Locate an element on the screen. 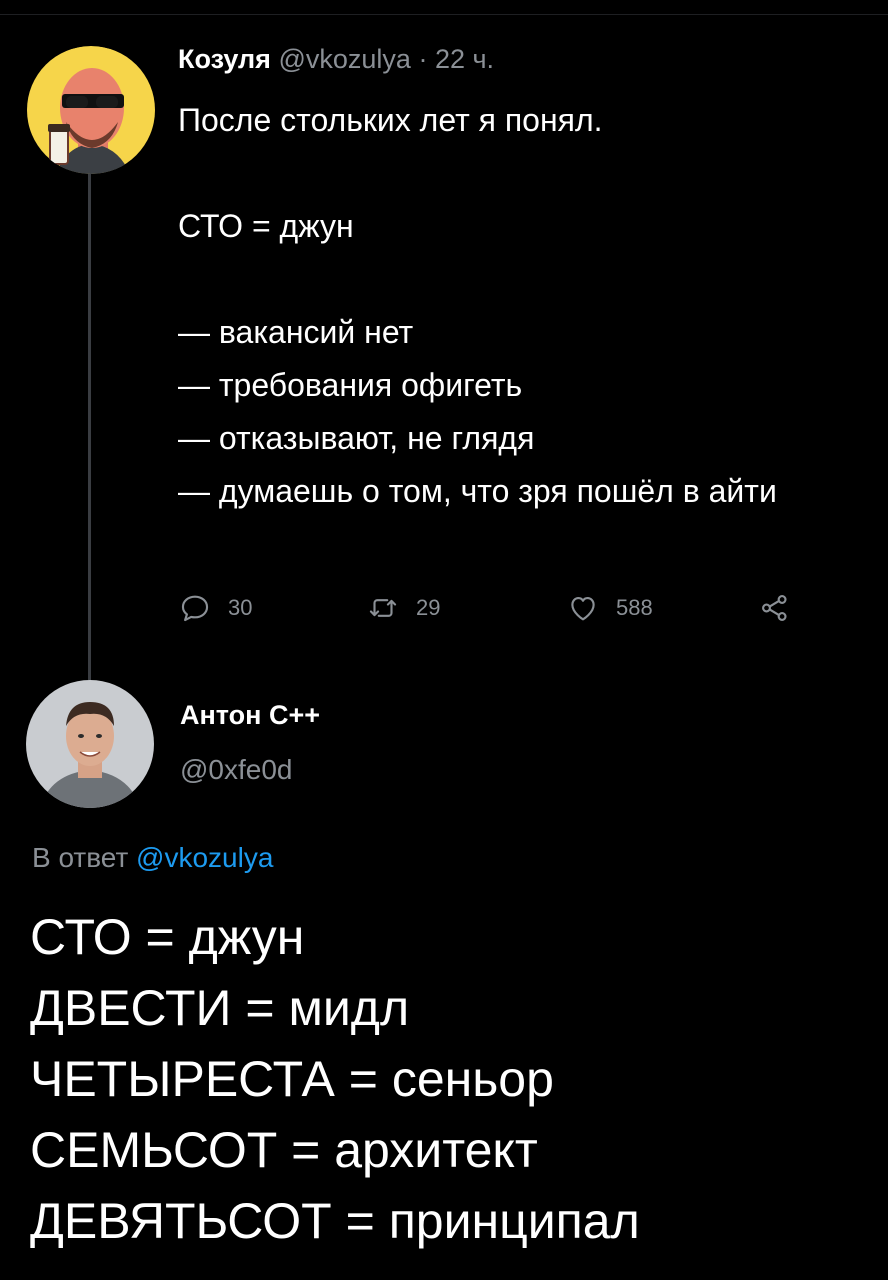  author-name: Козуля is located at coordinates (224, 59).